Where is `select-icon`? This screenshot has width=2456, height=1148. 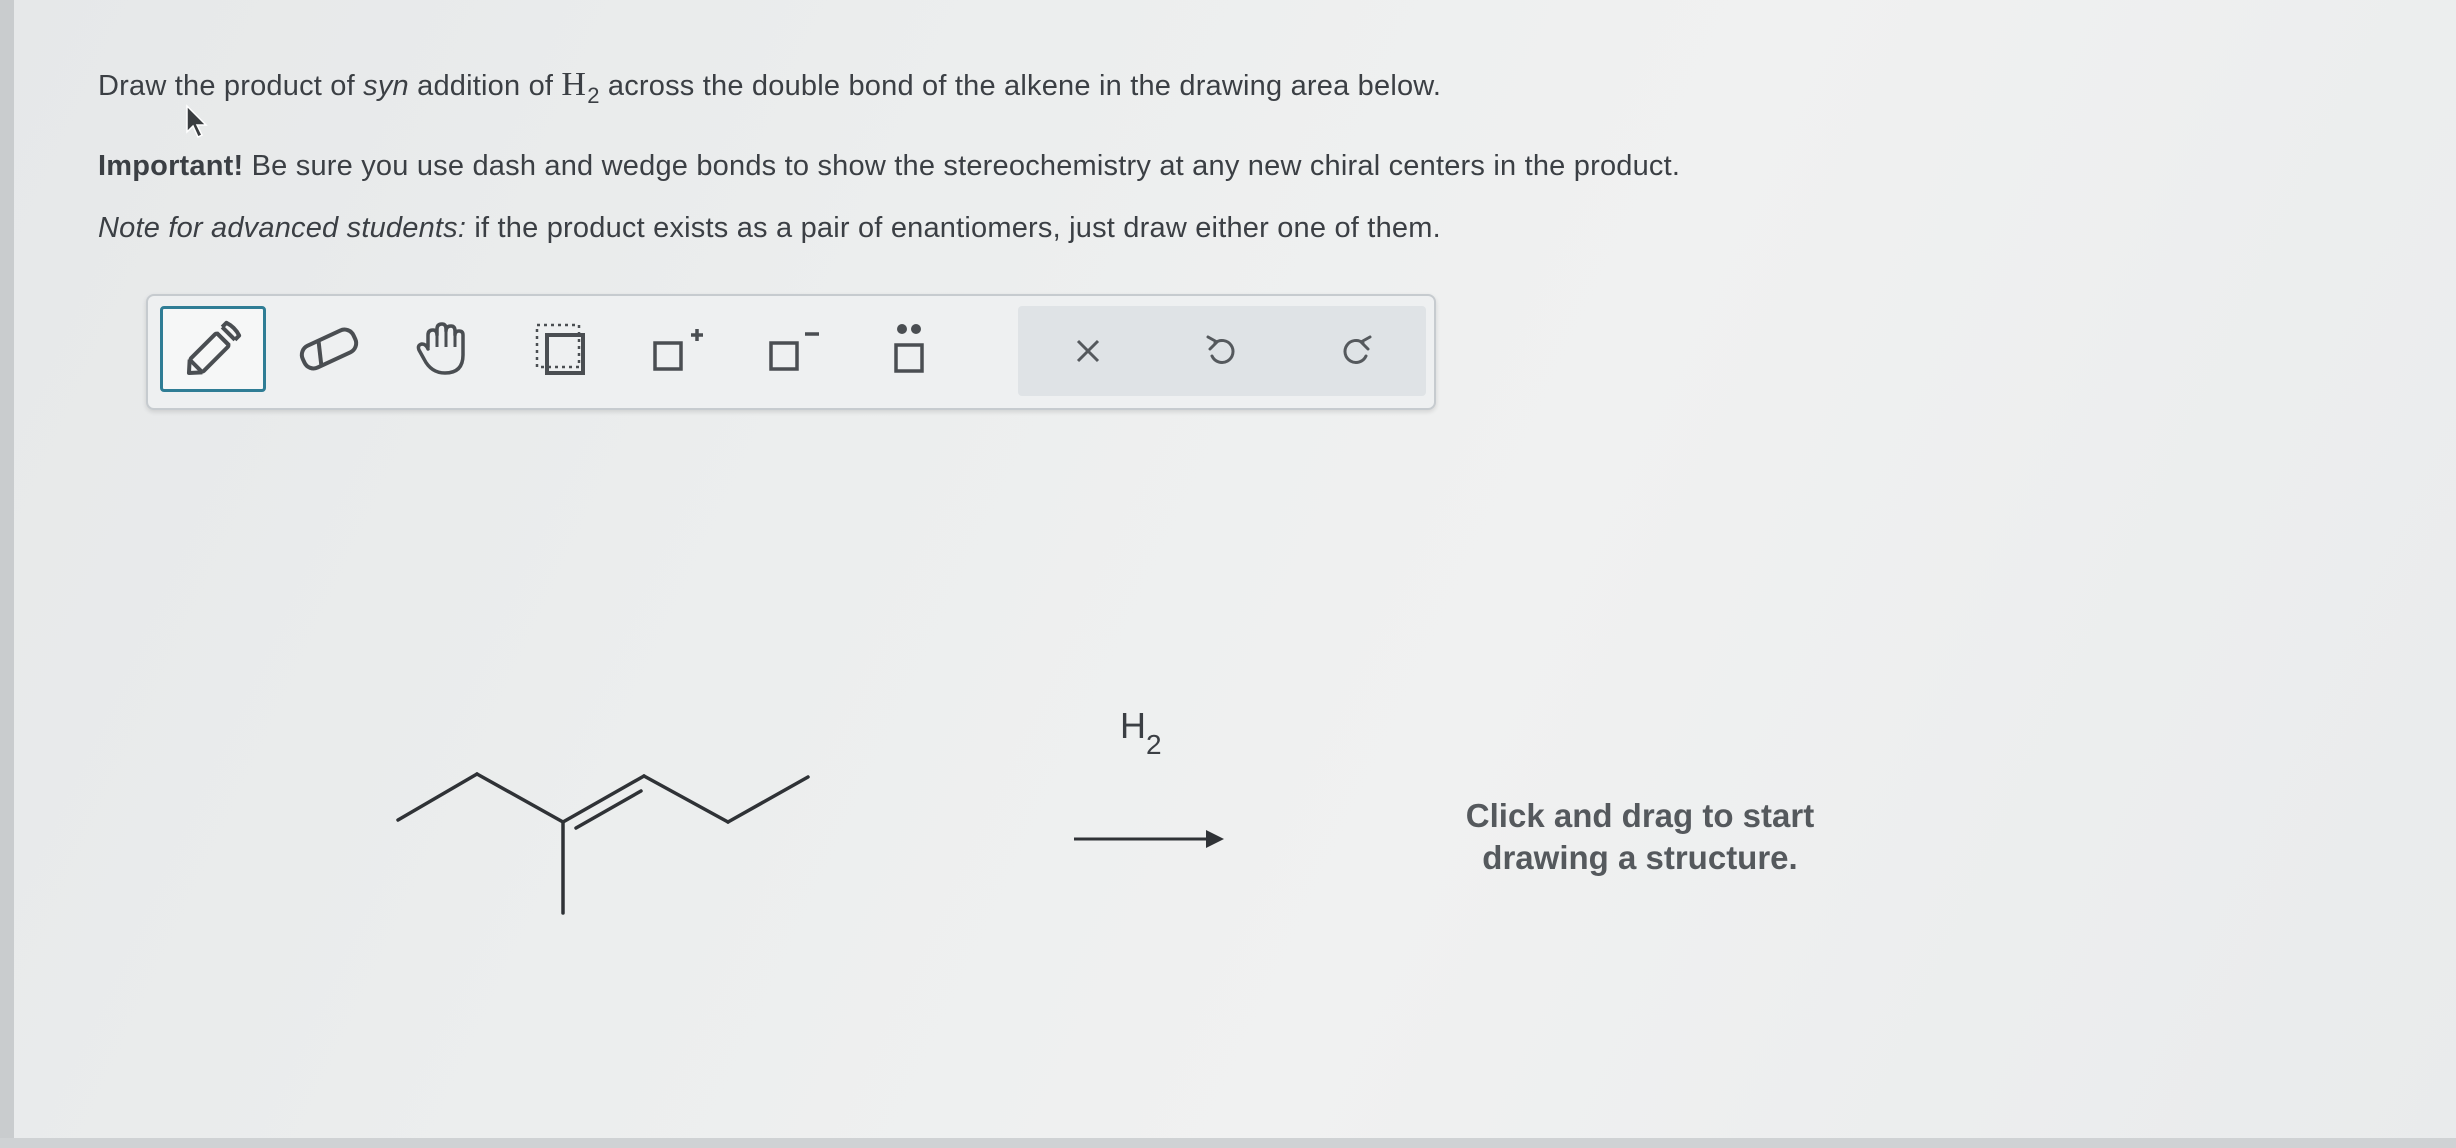
select-icon is located at coordinates (560, 349).